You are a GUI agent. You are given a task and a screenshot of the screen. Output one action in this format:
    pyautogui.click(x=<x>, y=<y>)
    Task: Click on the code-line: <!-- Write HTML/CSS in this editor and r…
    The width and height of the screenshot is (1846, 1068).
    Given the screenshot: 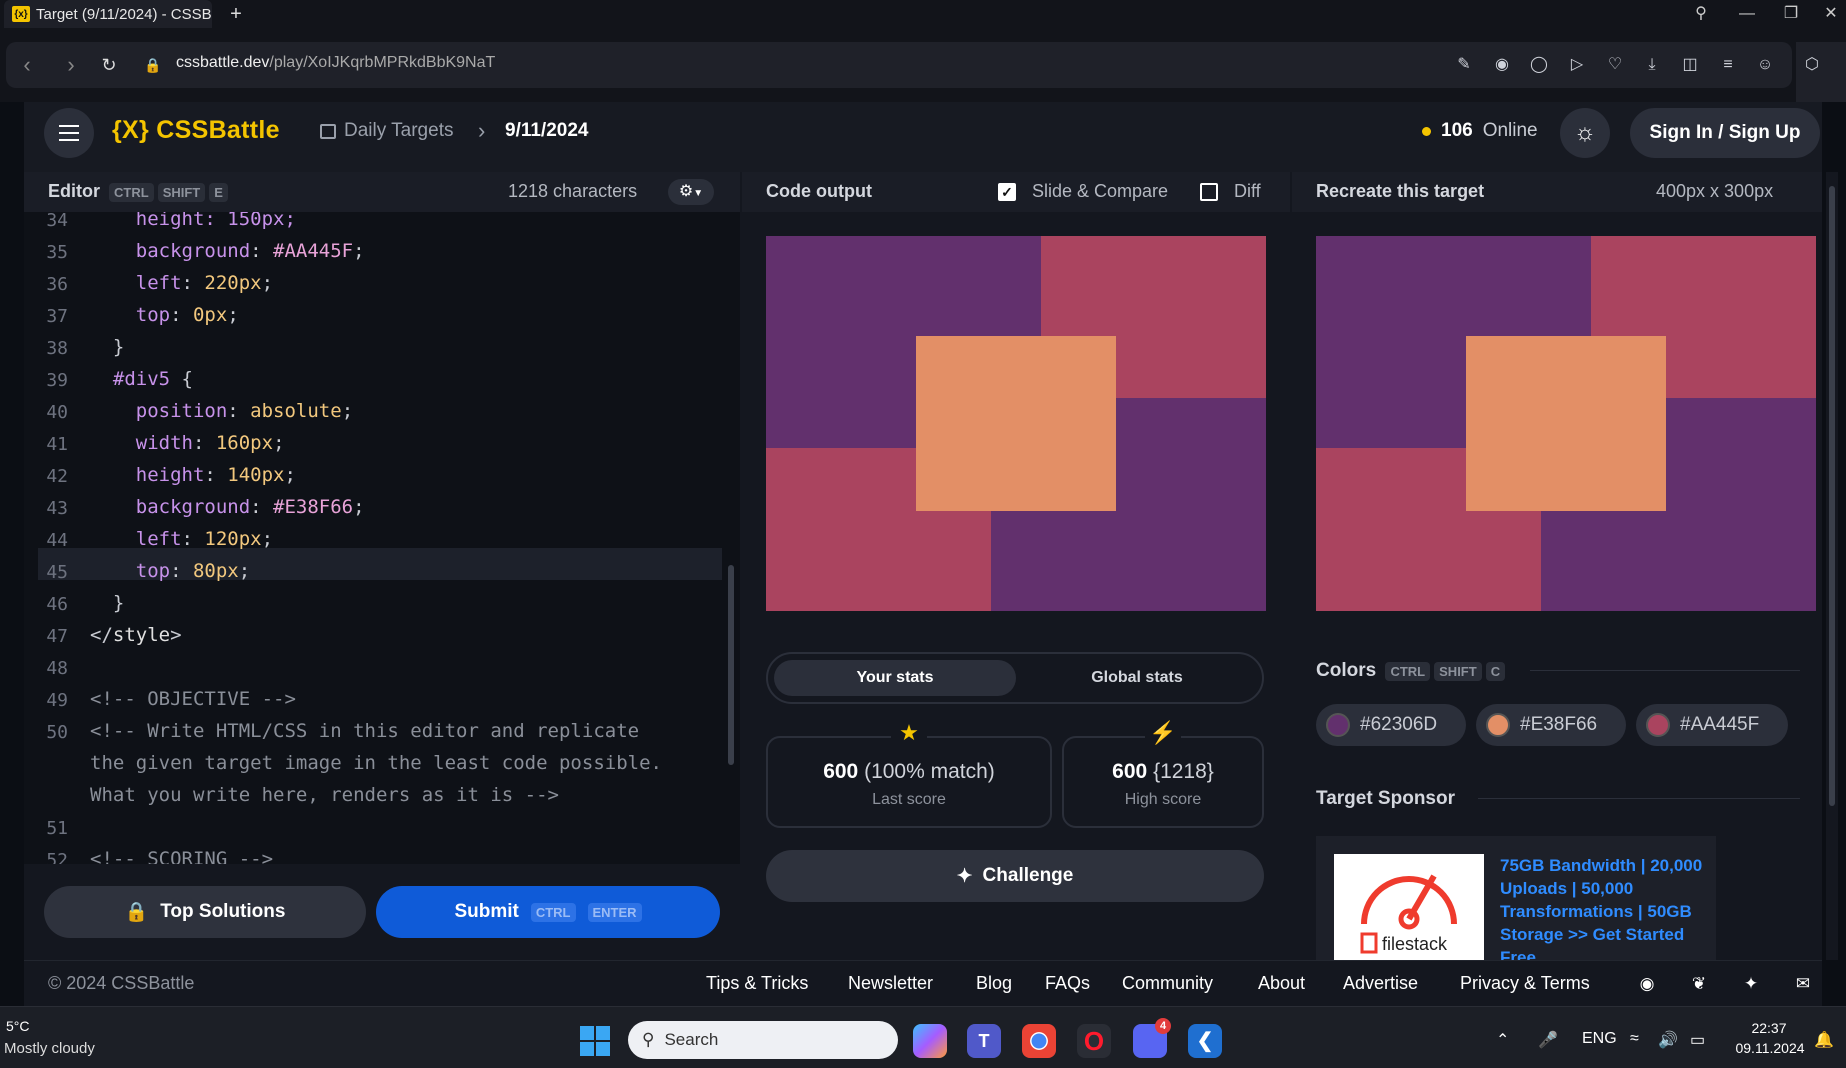 What is the action you would take?
    pyautogui.click(x=364, y=731)
    